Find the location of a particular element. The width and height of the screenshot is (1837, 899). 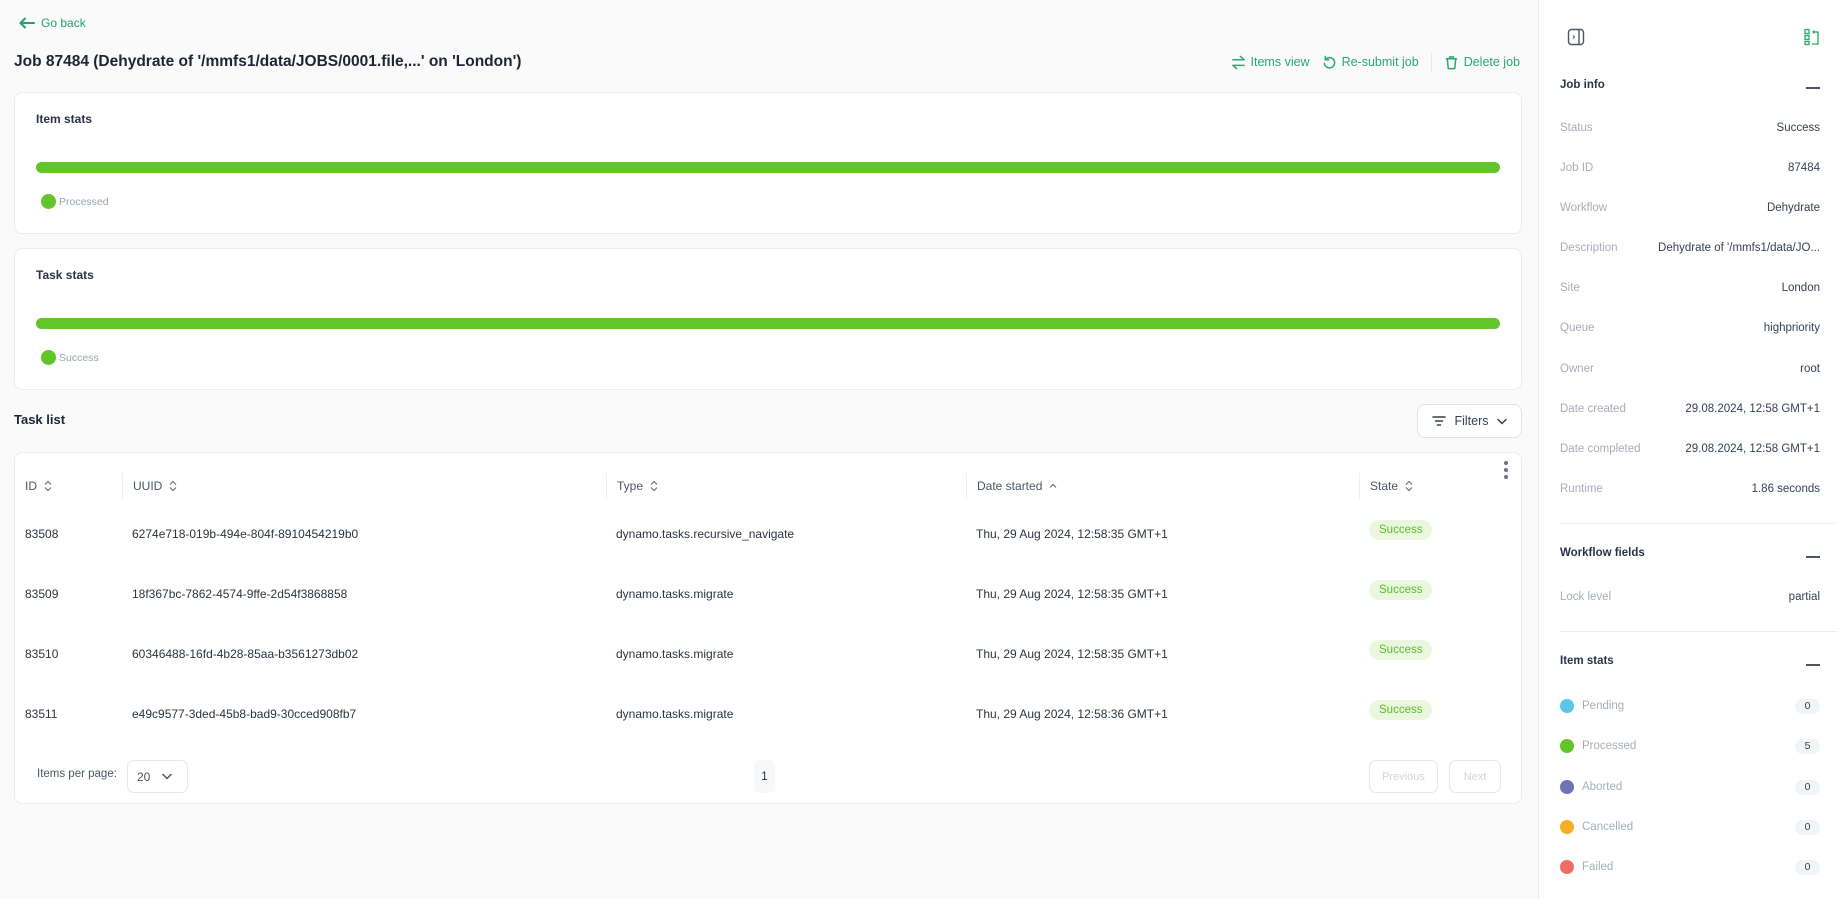

go-back-link: Go back is located at coordinates (52, 23).